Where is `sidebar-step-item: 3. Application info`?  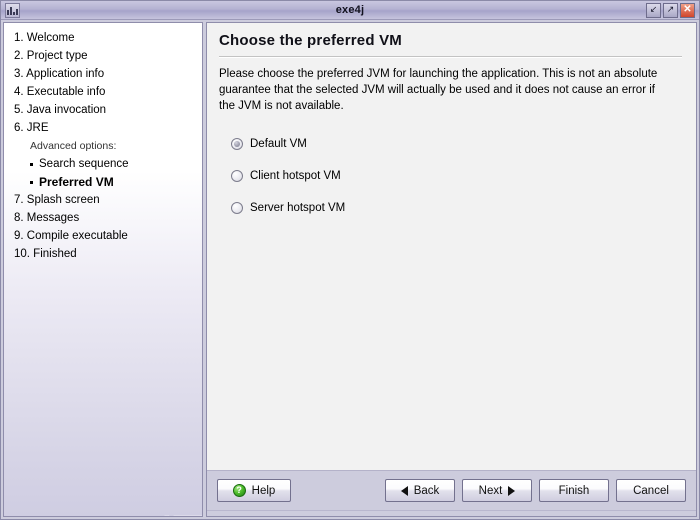 sidebar-step-item: 3. Application info is located at coordinates (103, 74).